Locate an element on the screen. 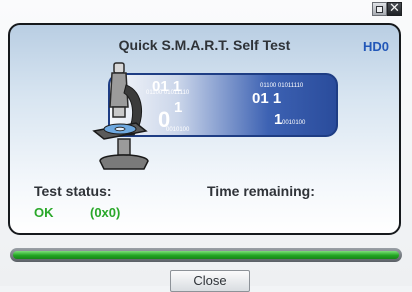 The width and height of the screenshot is (412, 292). binary-text: 01 1 is located at coordinates (267, 98).